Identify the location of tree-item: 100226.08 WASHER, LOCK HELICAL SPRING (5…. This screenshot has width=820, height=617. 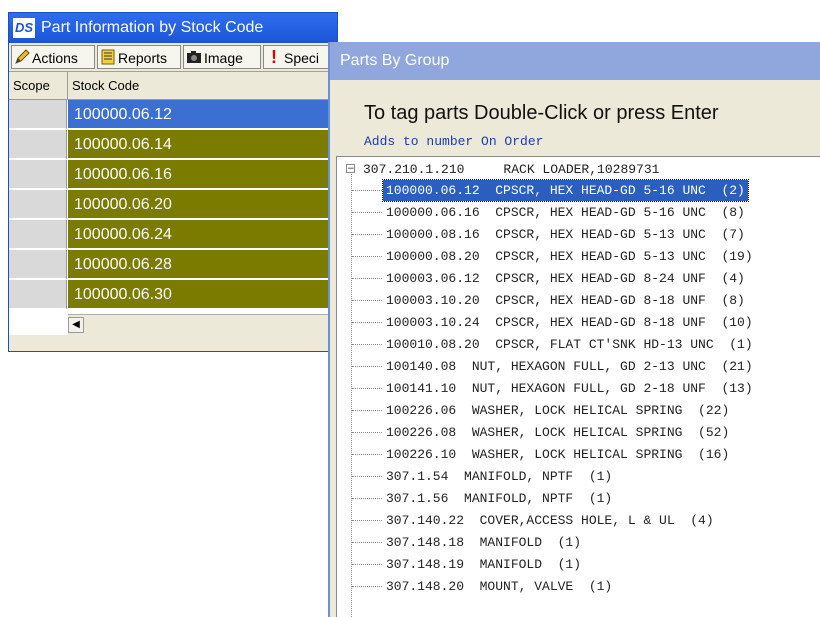
(578, 432).